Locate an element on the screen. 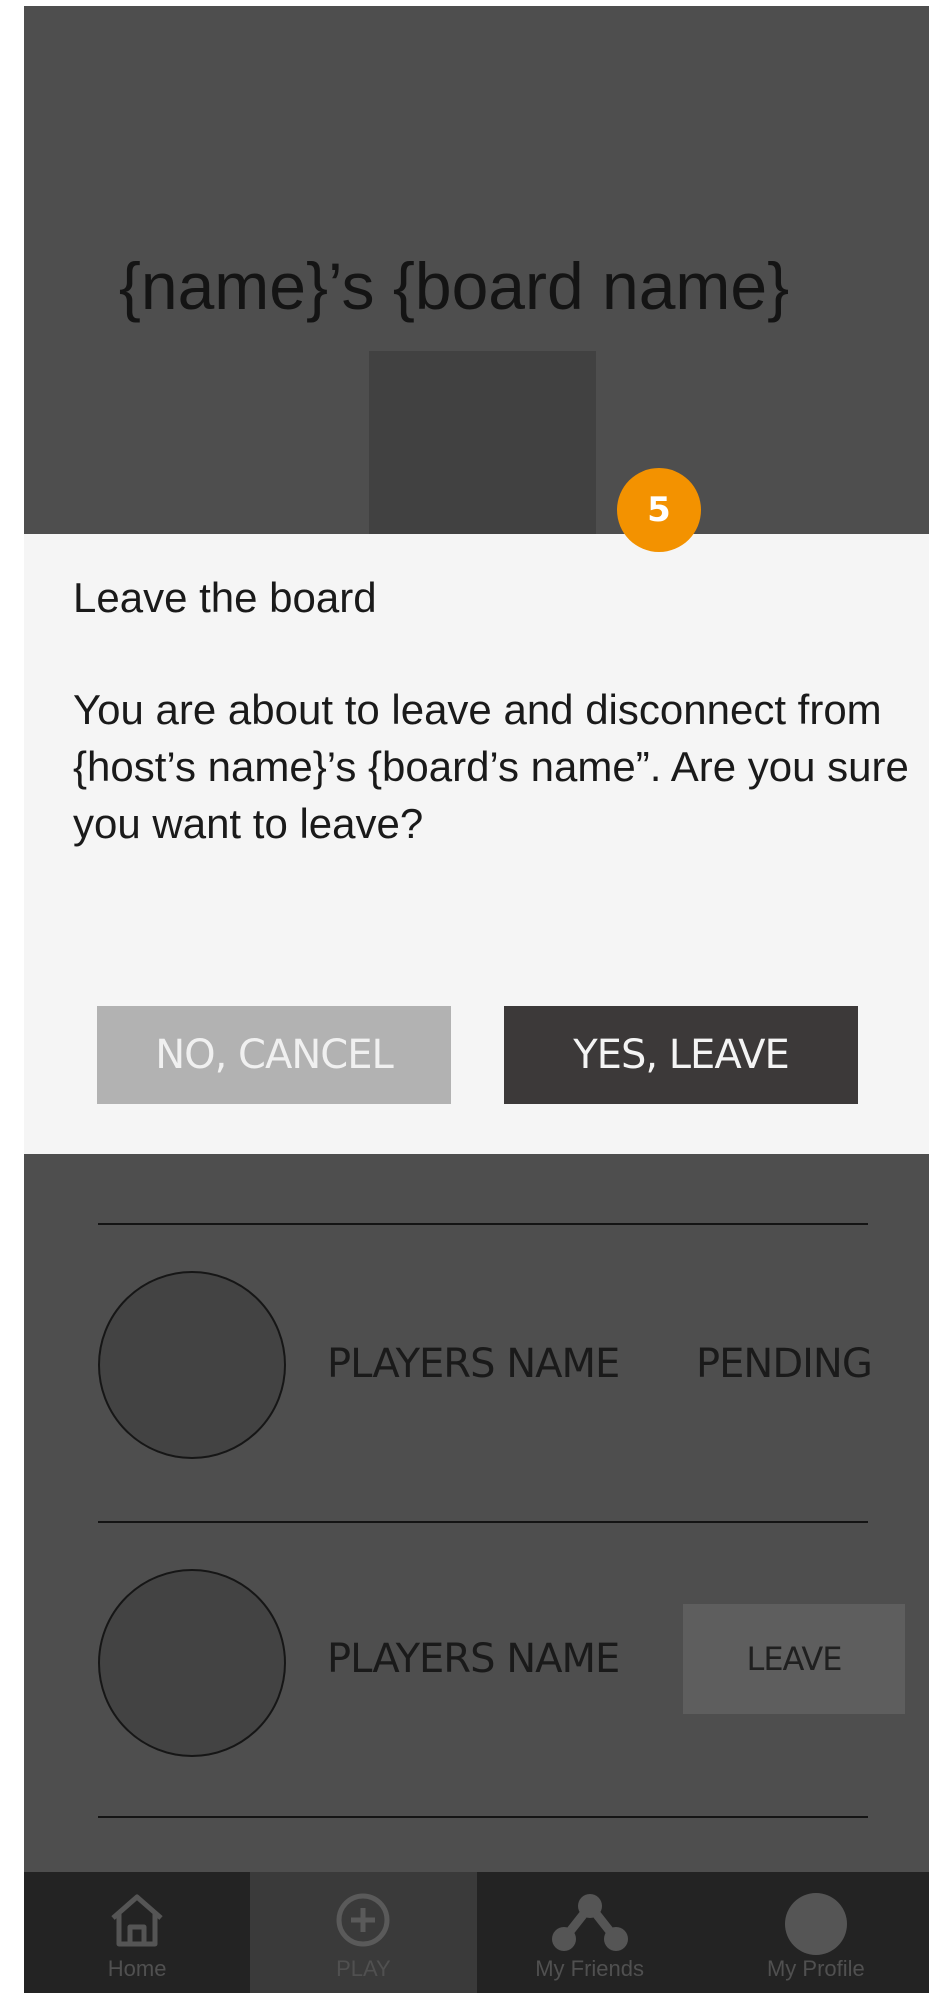  dialog-title: Leave the board is located at coordinates (225, 597).